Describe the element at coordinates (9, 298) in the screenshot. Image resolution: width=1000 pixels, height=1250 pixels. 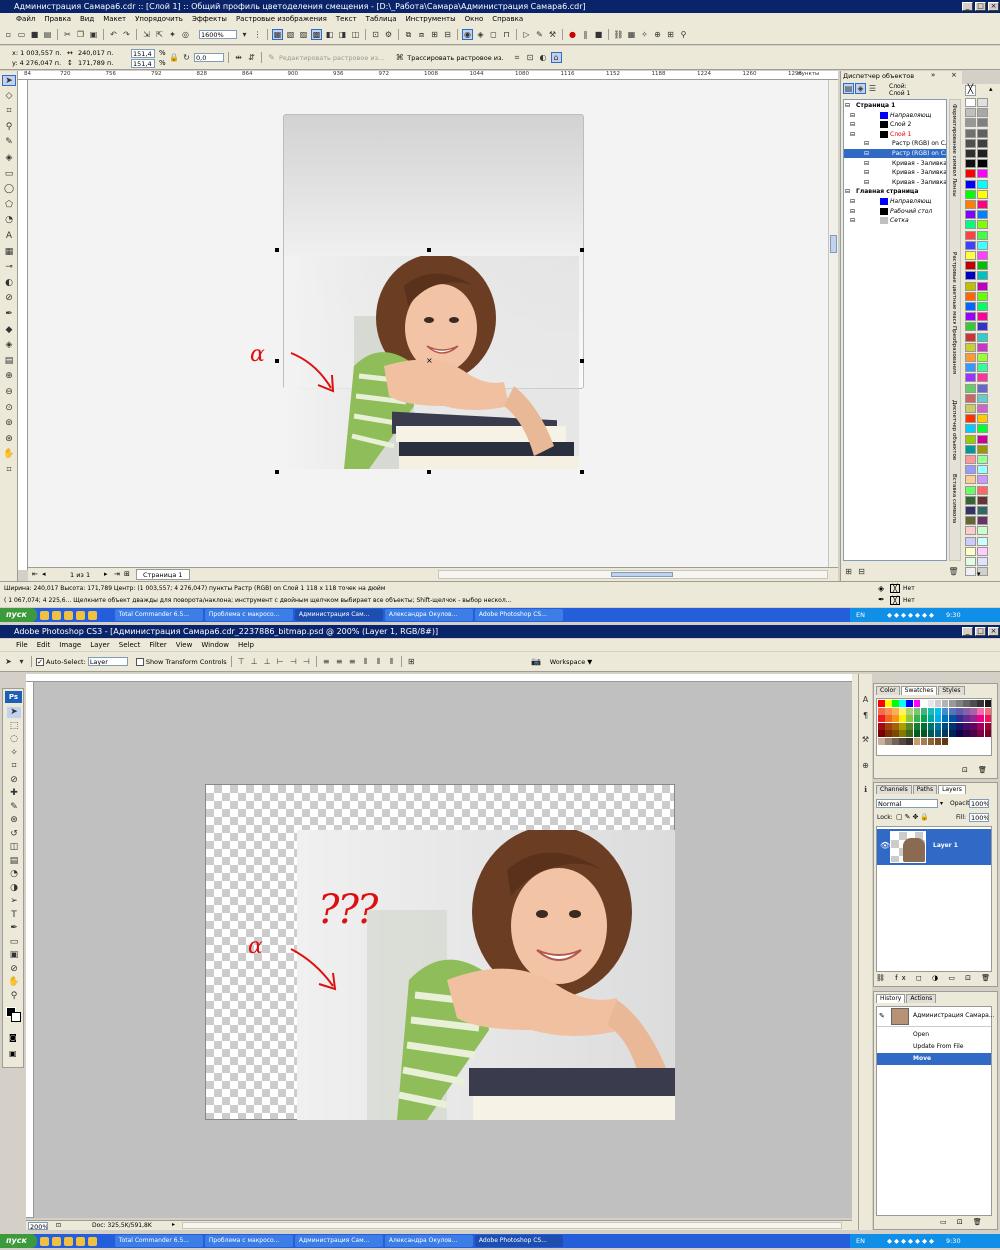
I see `eyedropper-tool-icon: ⊘` at that location.